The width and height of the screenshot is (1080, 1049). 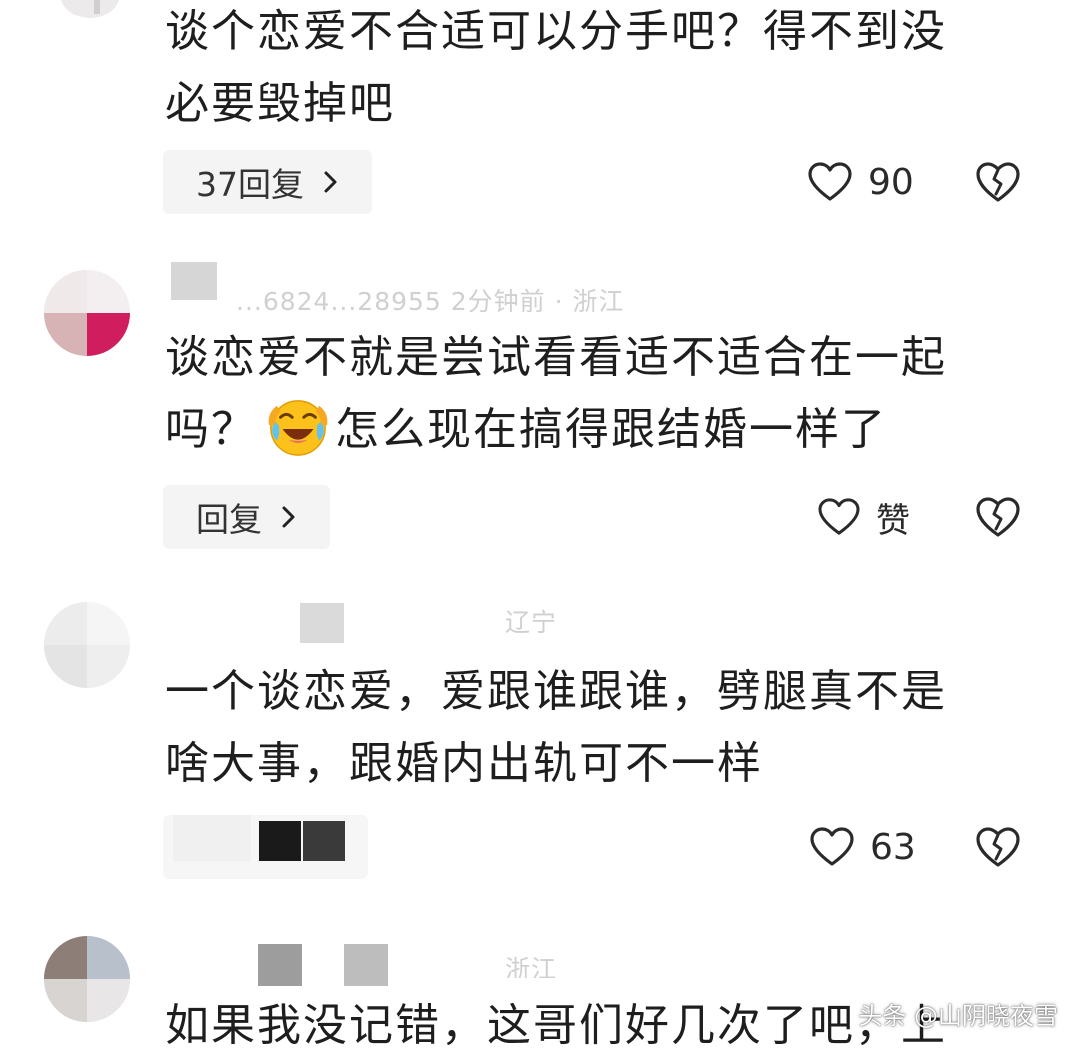 I want to click on like-label: 赞, so click(x=893, y=520).